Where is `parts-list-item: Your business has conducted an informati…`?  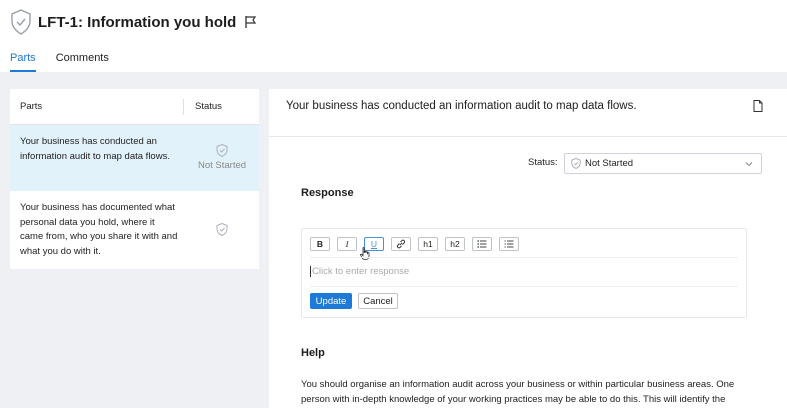
parts-list-item: Your business has conducted an informati… is located at coordinates (134, 158).